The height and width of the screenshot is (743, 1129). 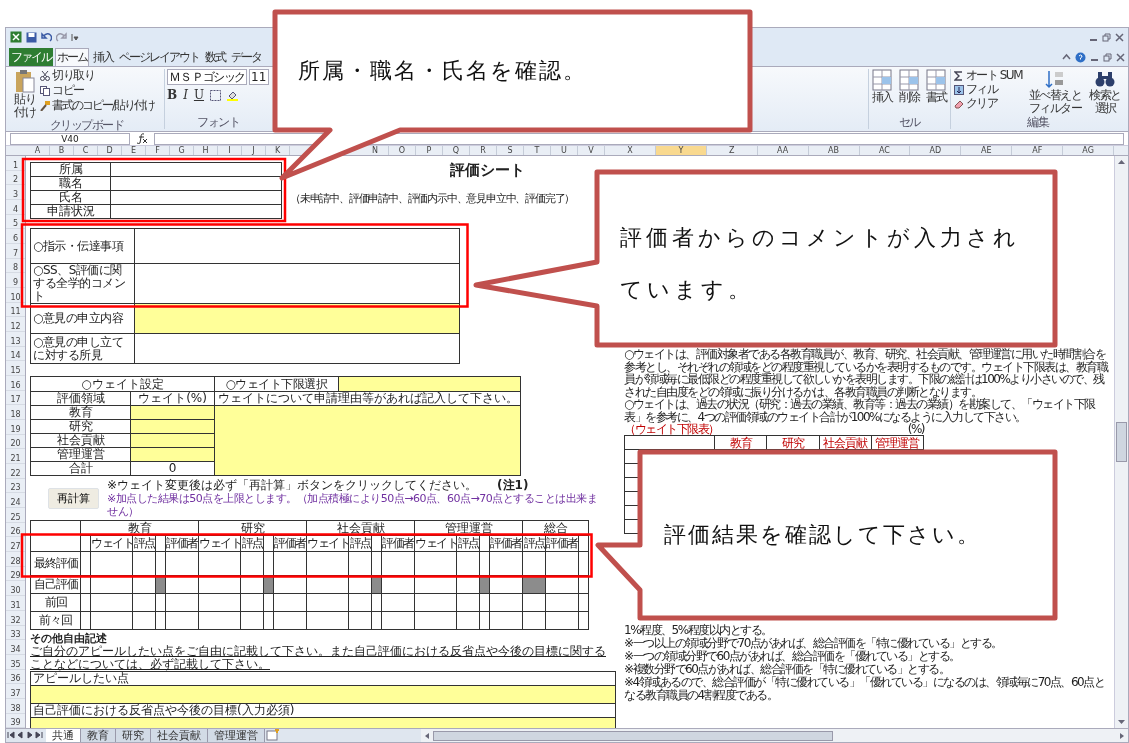 I want to click on row-header: 9, so click(x=15, y=281).